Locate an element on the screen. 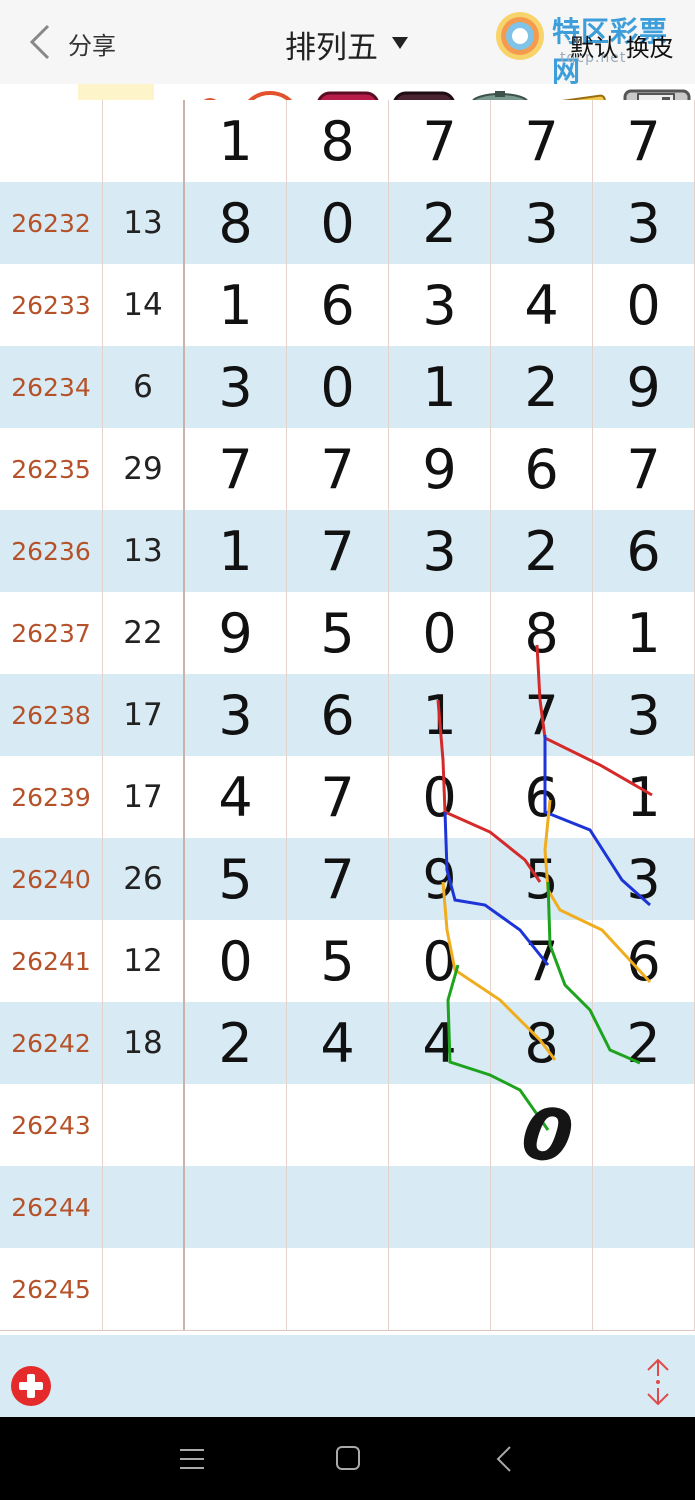  page-title: 排列五 is located at coordinates (331, 44).